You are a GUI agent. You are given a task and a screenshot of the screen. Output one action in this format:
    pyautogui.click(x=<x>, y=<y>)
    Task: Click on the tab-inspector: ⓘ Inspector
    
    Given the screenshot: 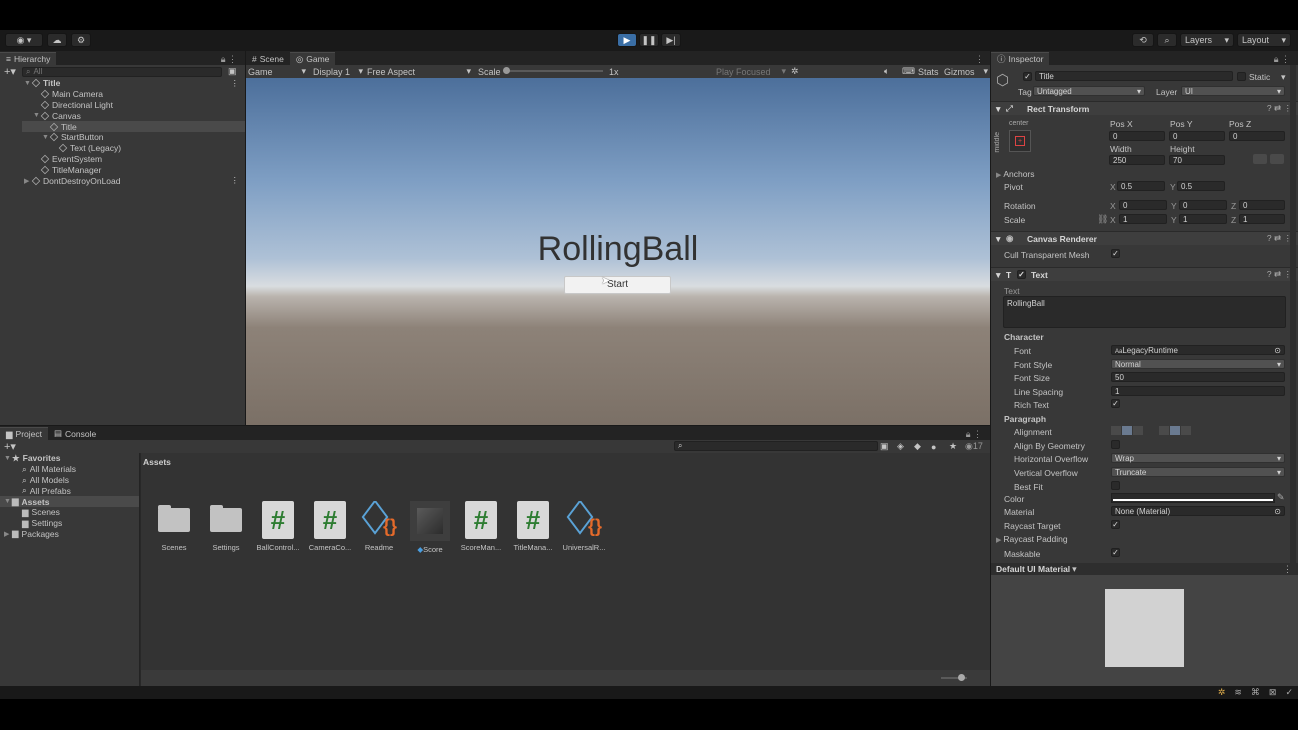 What is the action you would take?
    pyautogui.click(x=1020, y=58)
    